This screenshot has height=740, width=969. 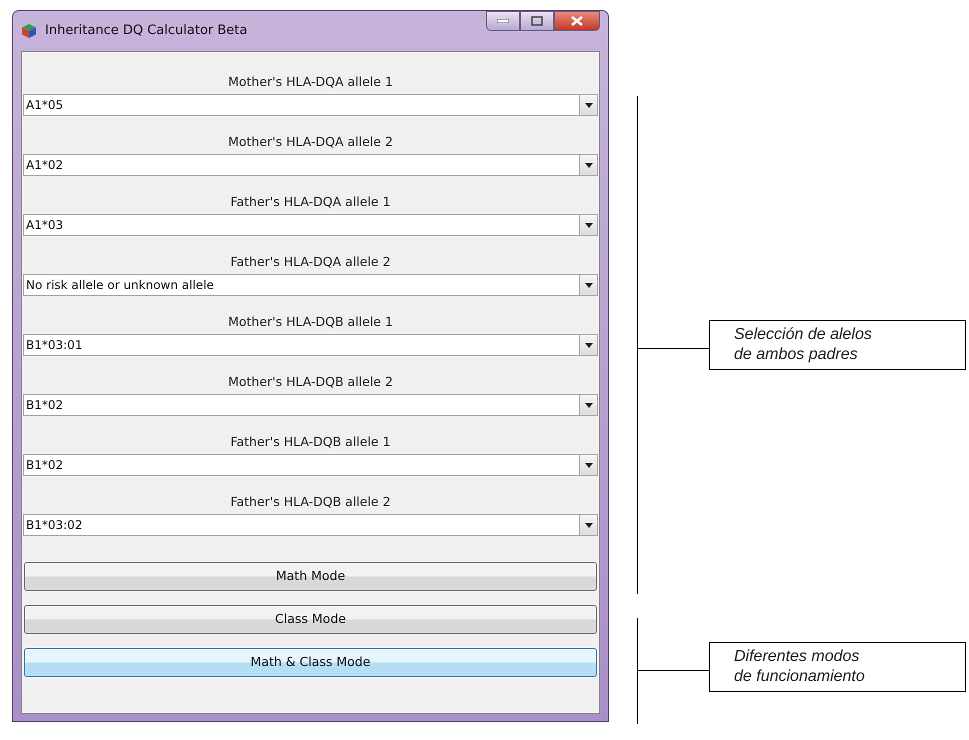 I want to click on mode-button: Math & Class Mode, so click(x=310, y=662).